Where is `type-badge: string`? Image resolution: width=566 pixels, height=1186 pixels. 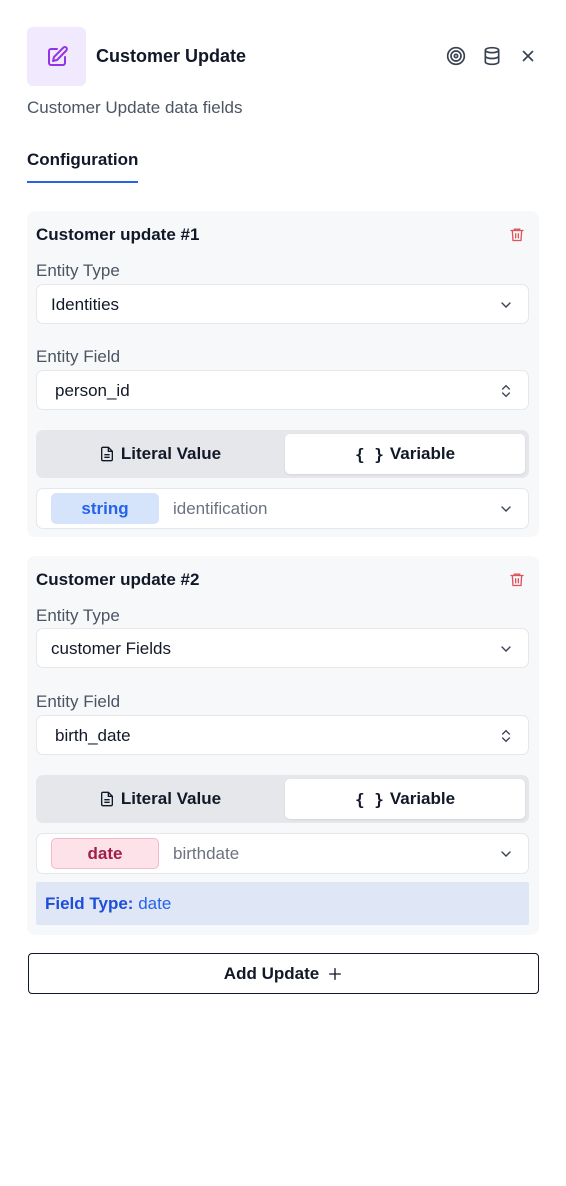
type-badge: string is located at coordinates (105, 508).